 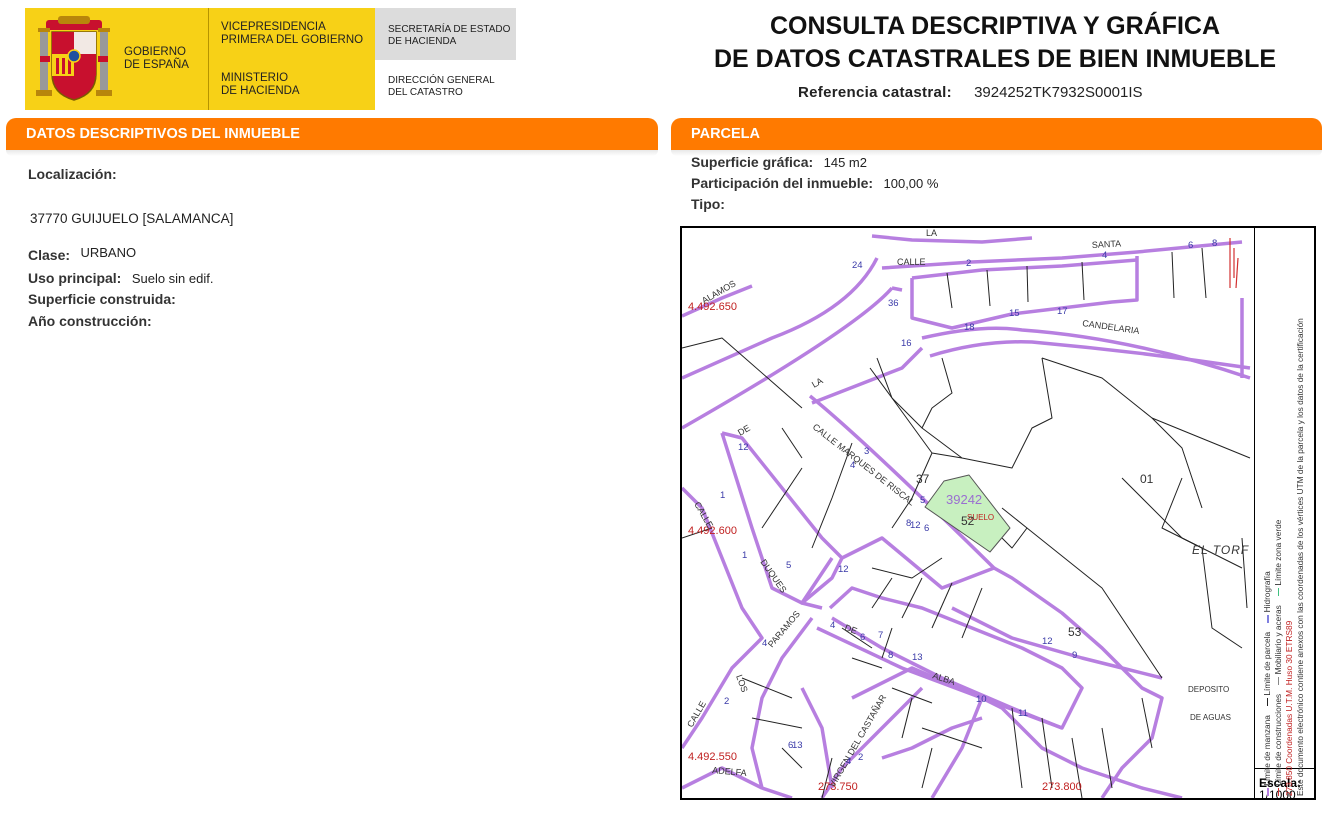 What do you see at coordinates (49, 255) in the screenshot?
I see `clase-label: Clase:` at bounding box center [49, 255].